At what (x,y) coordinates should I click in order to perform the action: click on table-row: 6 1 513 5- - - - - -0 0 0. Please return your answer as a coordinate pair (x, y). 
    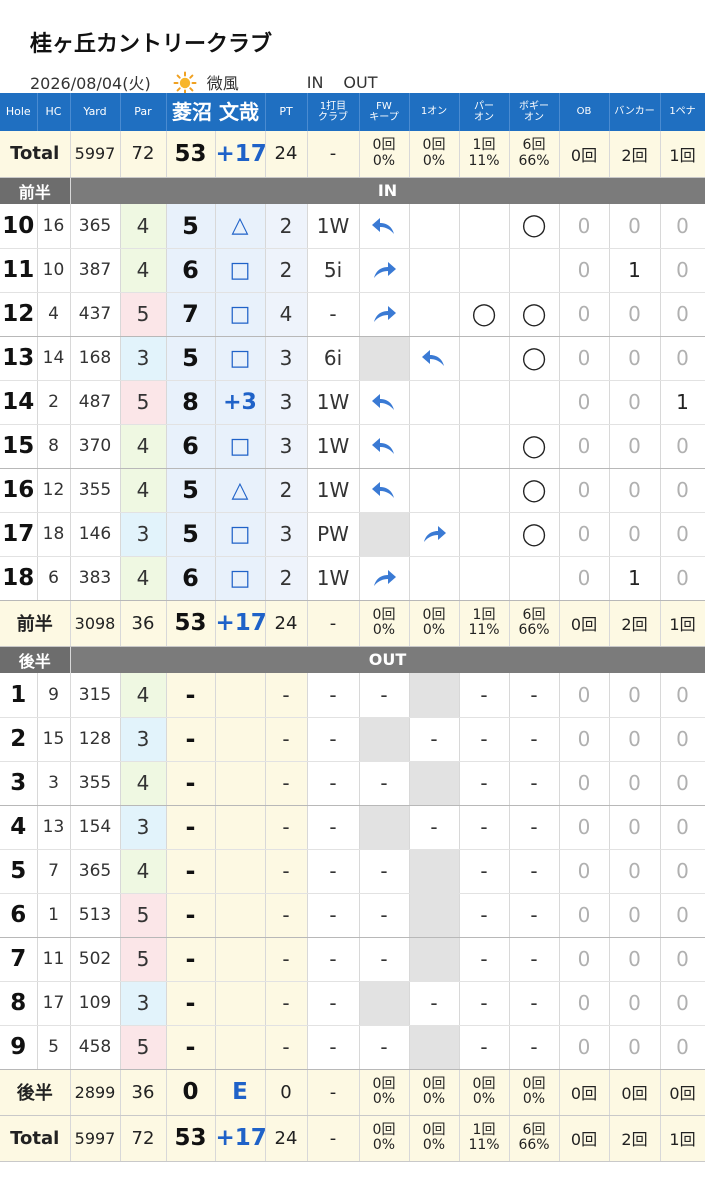
    Looking at the image, I should click on (352, 915).